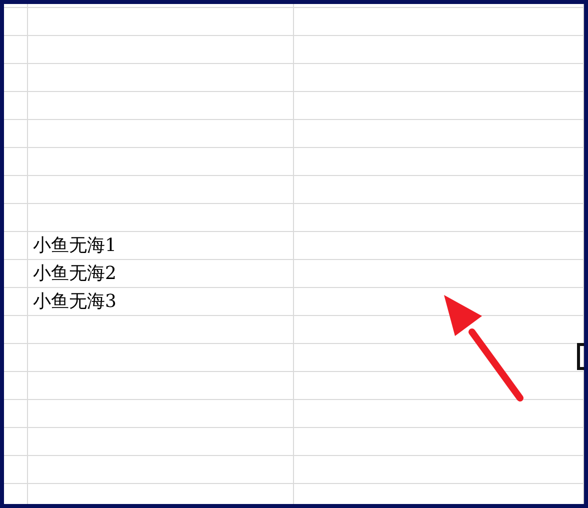 The image size is (588, 508). What do you see at coordinates (161, 302) in the screenshot?
I see `table-cell: 小鱼无海3` at bounding box center [161, 302].